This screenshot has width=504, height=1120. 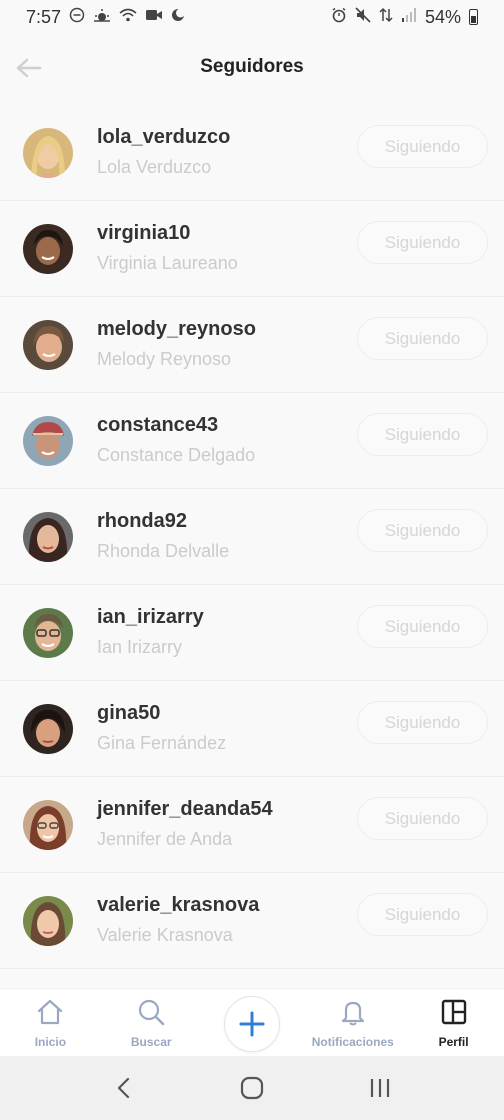 I want to click on status-right: 54%, so click(x=404, y=17).